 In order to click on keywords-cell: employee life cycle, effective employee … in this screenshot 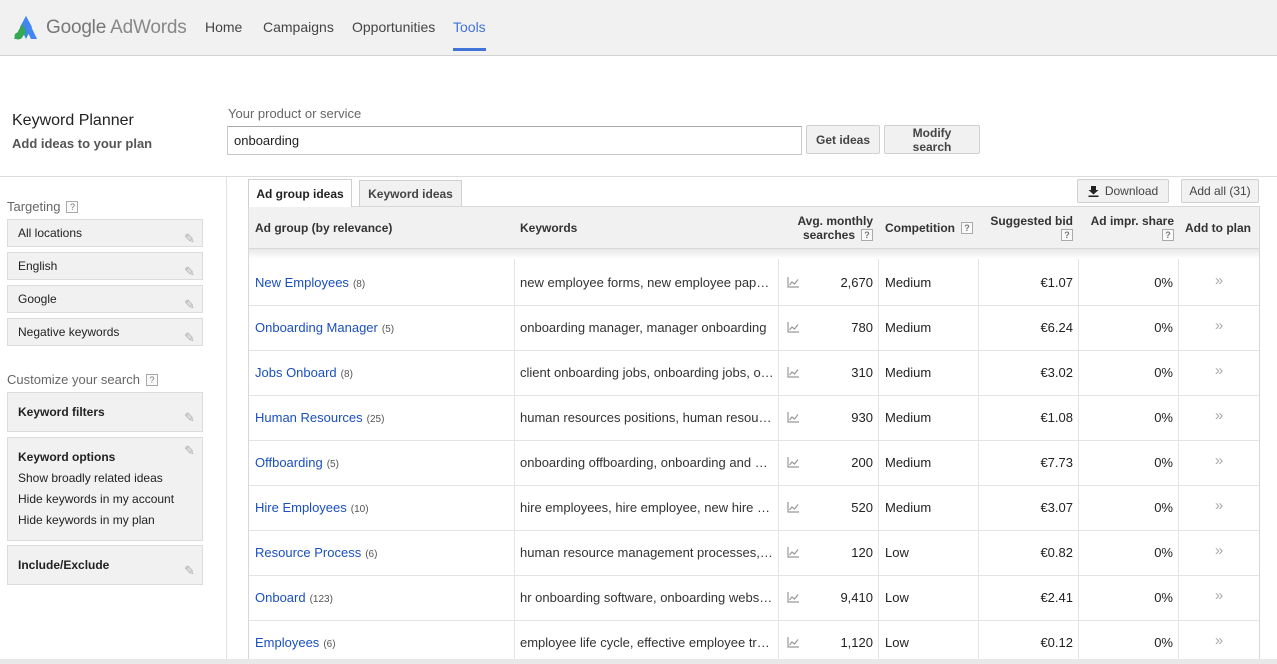, I will do `click(647, 642)`.